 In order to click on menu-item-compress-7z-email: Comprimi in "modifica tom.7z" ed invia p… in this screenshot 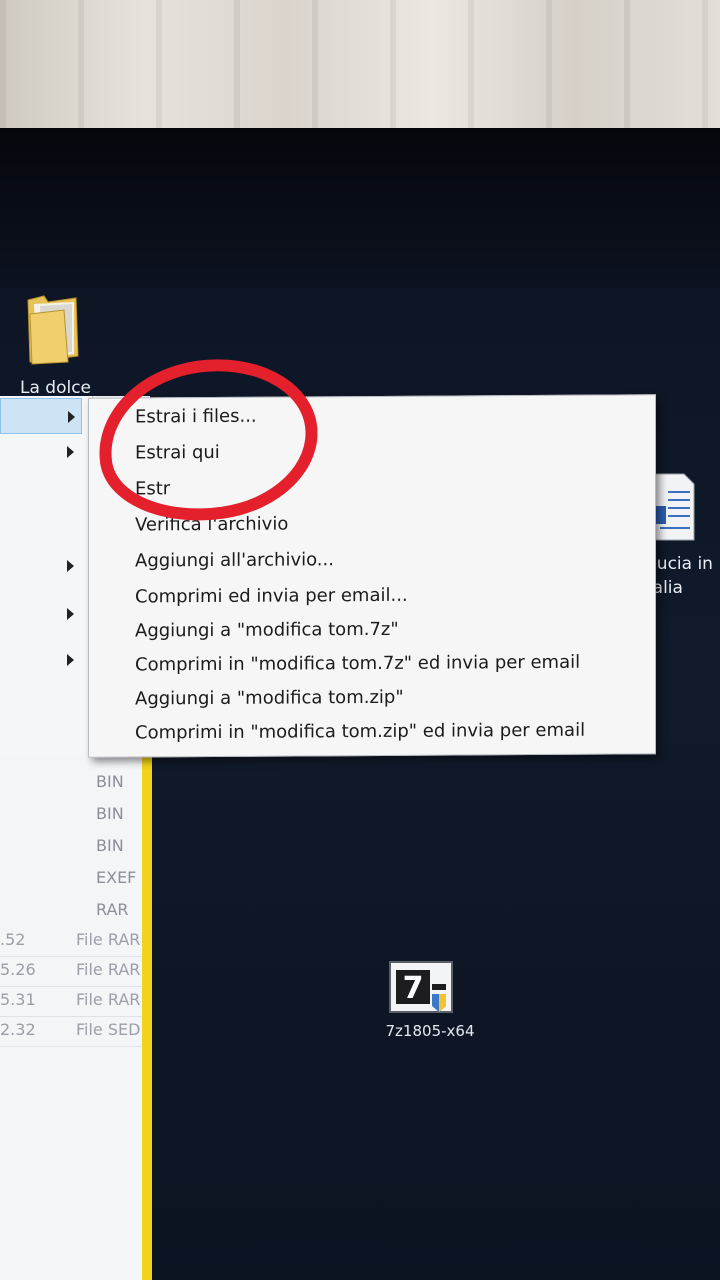, I will do `click(357, 668)`.